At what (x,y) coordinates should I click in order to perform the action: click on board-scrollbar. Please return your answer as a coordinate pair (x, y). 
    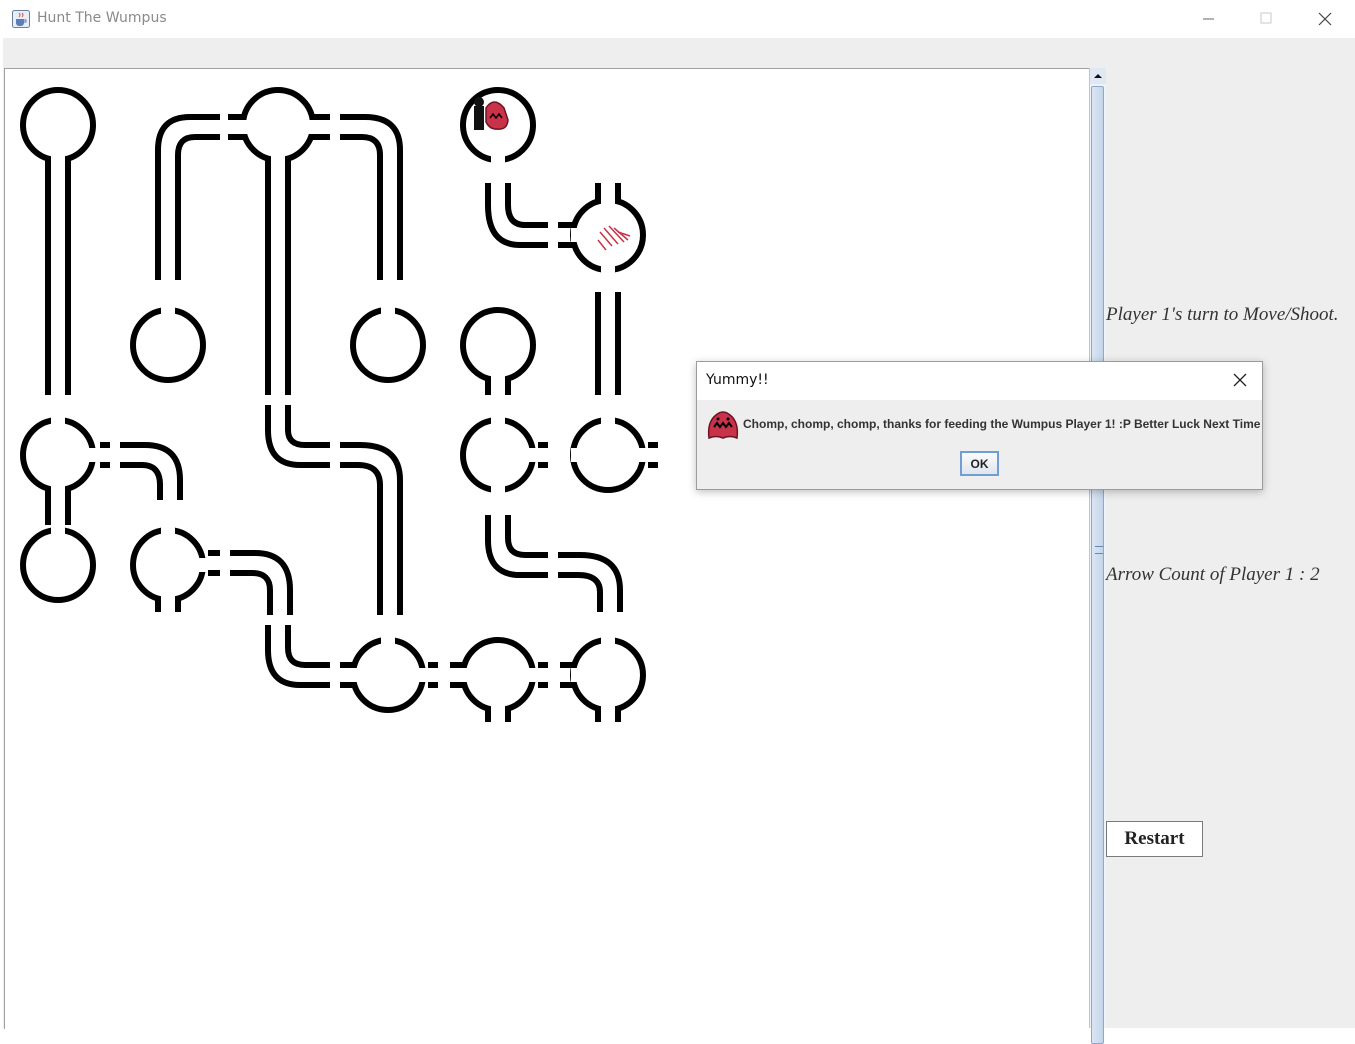
    Looking at the image, I should click on (1097, 556).